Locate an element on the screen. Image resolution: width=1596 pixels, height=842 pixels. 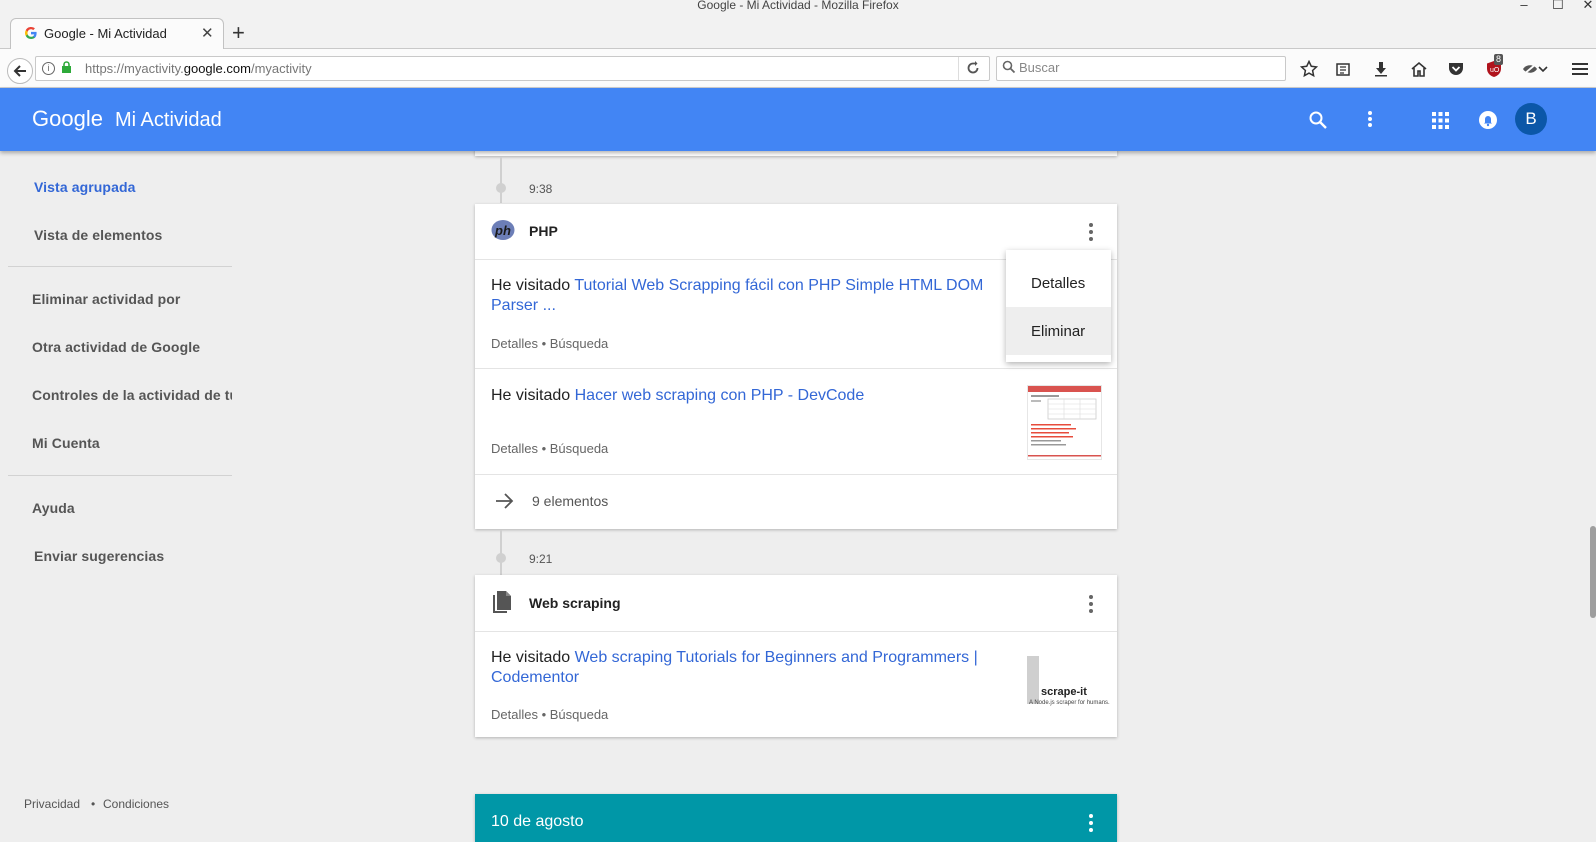
pocket-icon is located at coordinates (1456, 69).